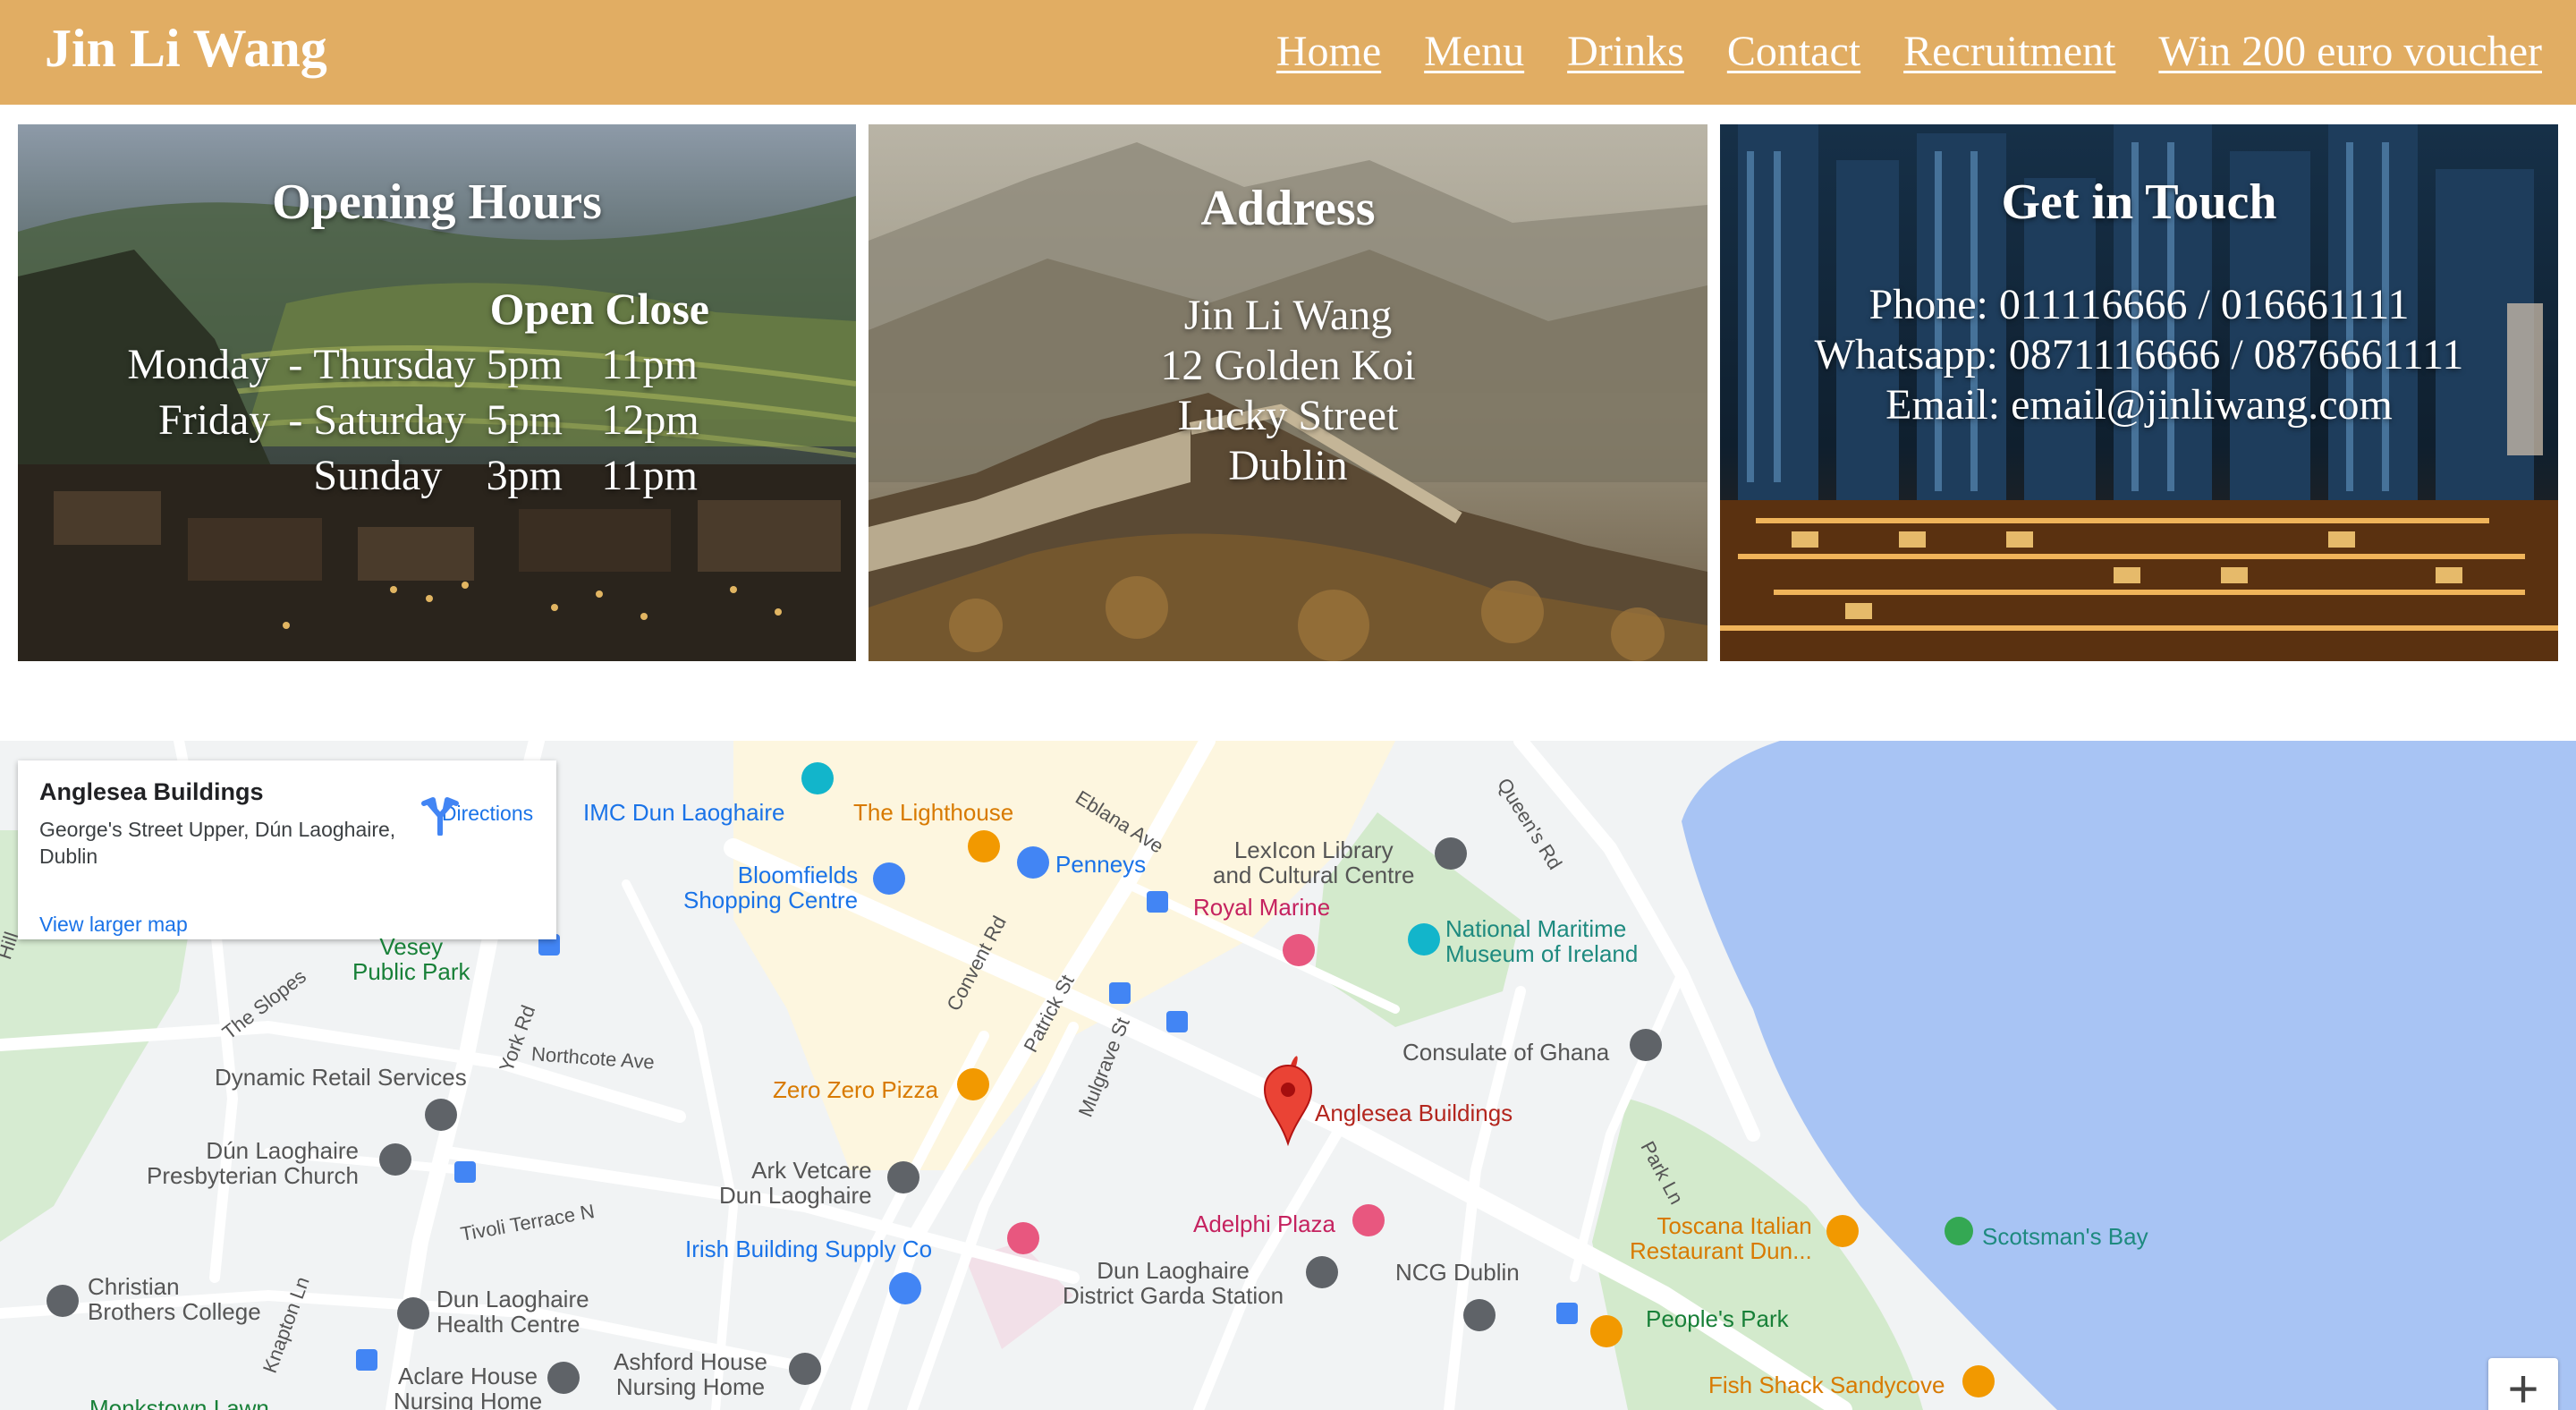  What do you see at coordinates (1288, 366) in the screenshot?
I see `address-line: 12 Golden Koi` at bounding box center [1288, 366].